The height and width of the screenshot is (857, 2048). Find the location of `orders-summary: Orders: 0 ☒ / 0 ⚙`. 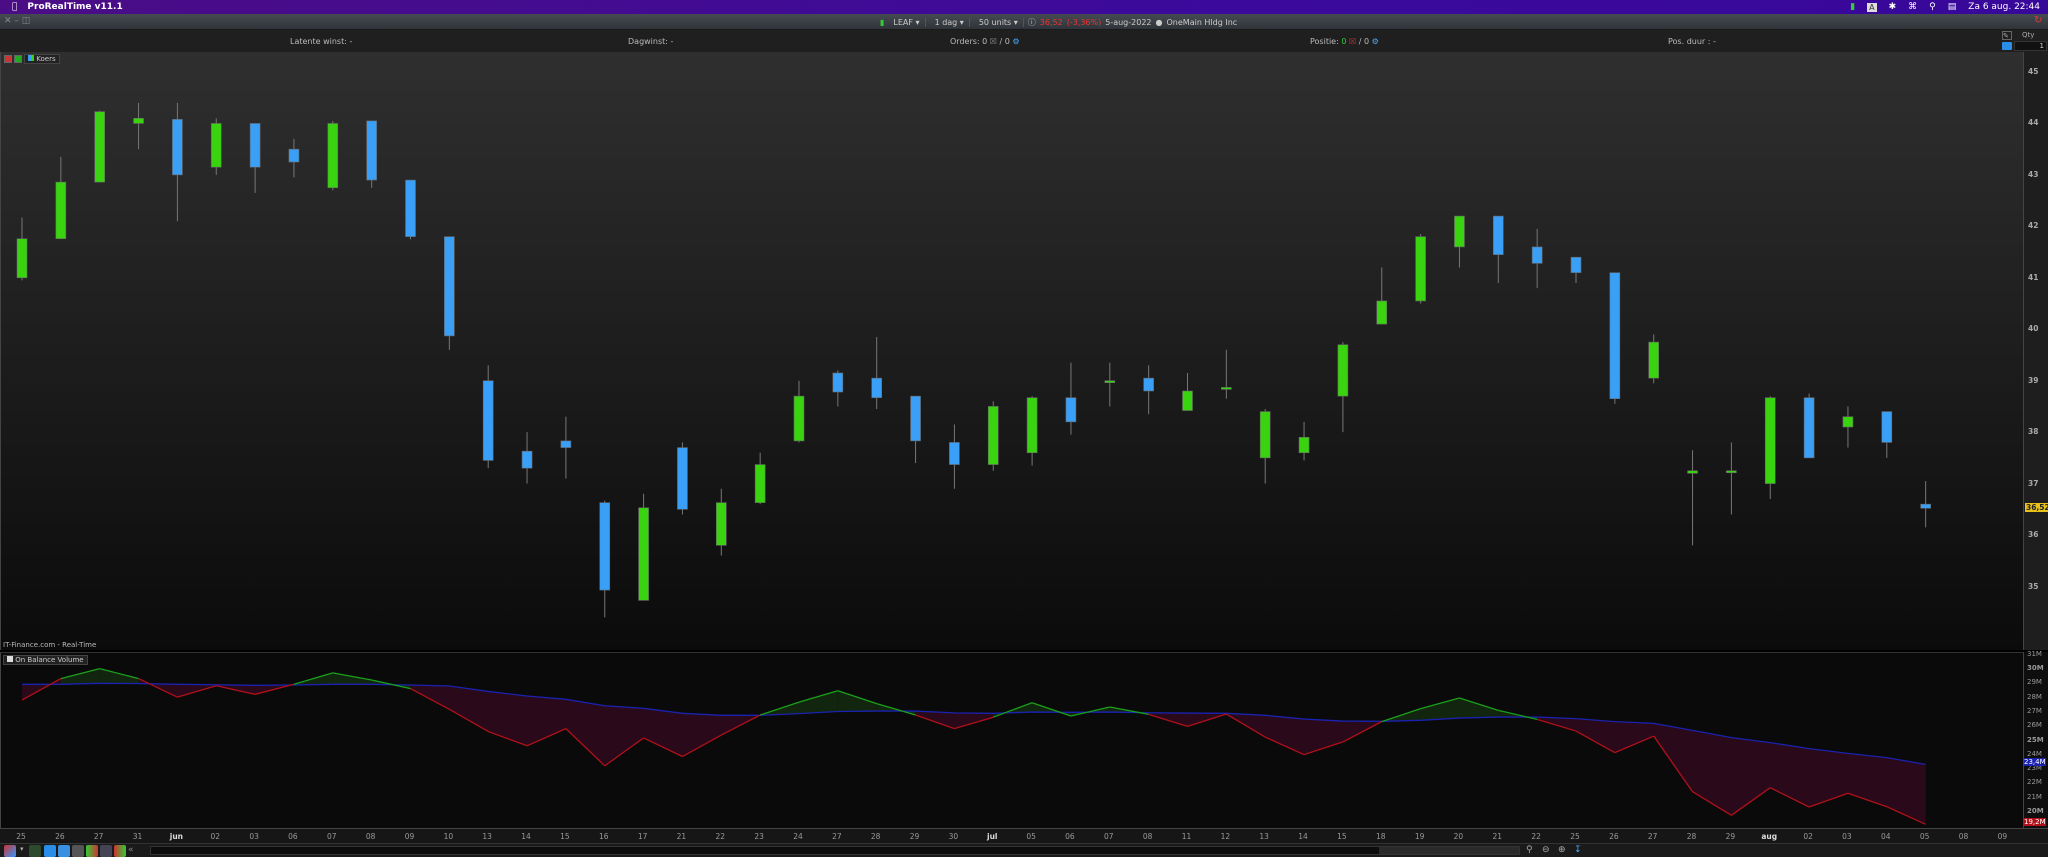

orders-summary: Orders: 0 ☒ / 0 ⚙ is located at coordinates (985, 41).